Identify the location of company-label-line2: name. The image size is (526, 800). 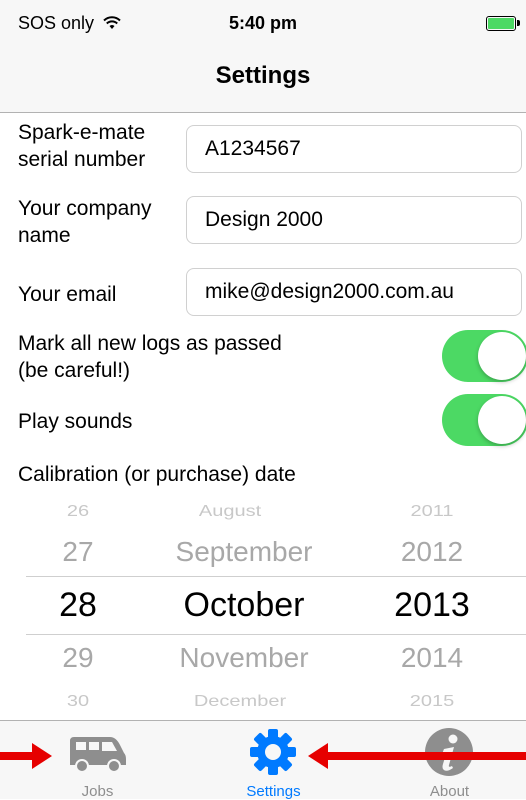
(44, 235).